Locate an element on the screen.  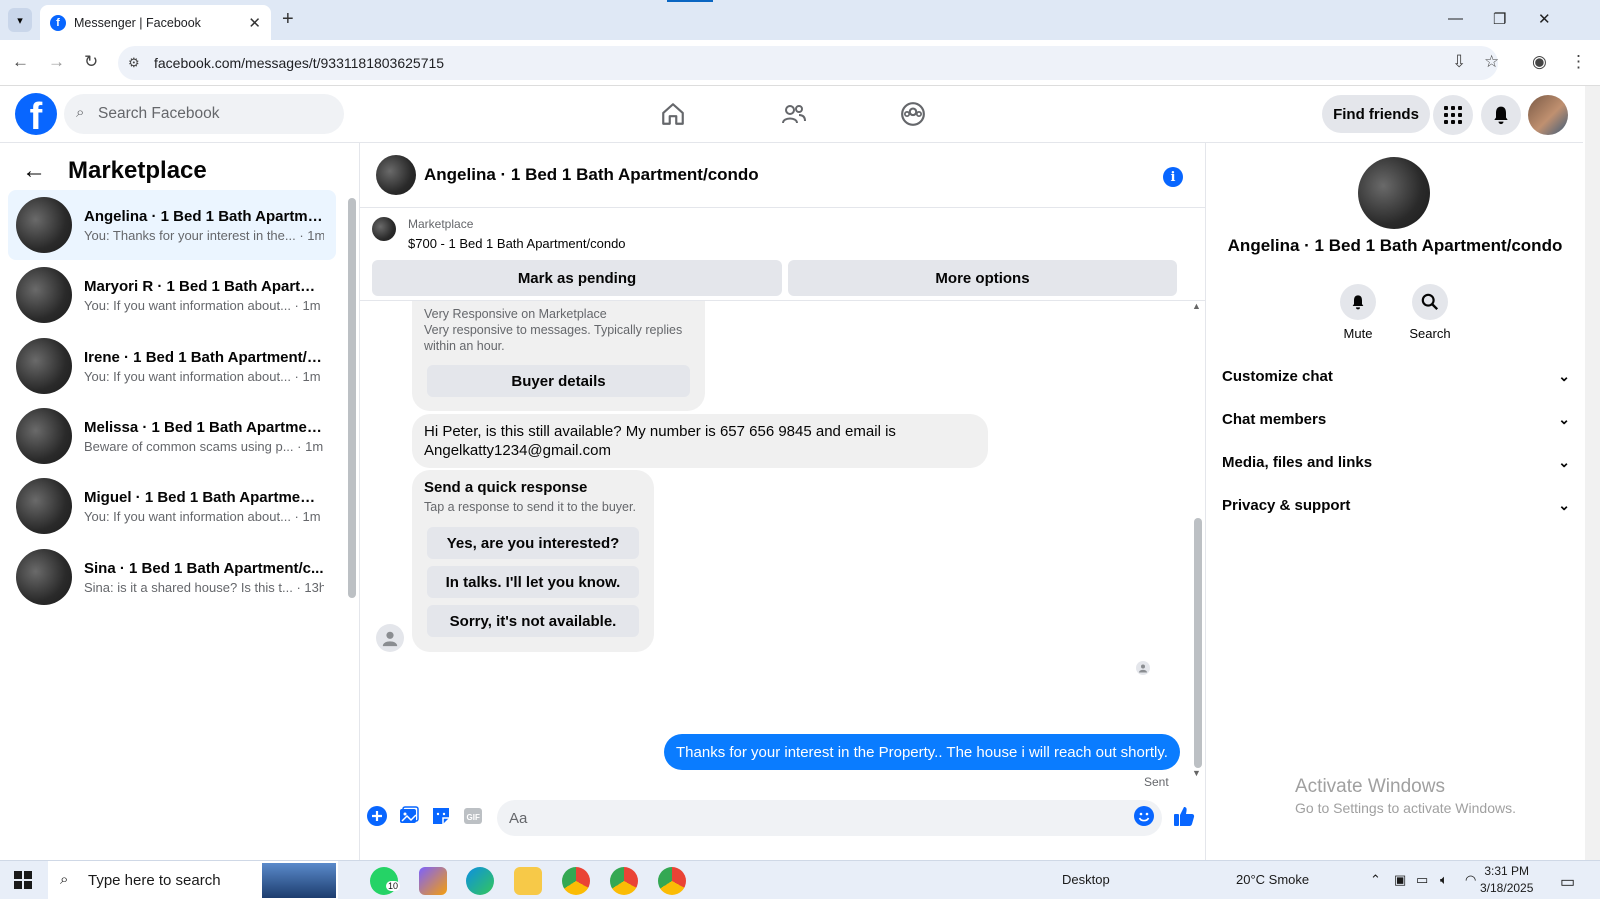
restore-icon: ❐ is located at coordinates (1499, 19).